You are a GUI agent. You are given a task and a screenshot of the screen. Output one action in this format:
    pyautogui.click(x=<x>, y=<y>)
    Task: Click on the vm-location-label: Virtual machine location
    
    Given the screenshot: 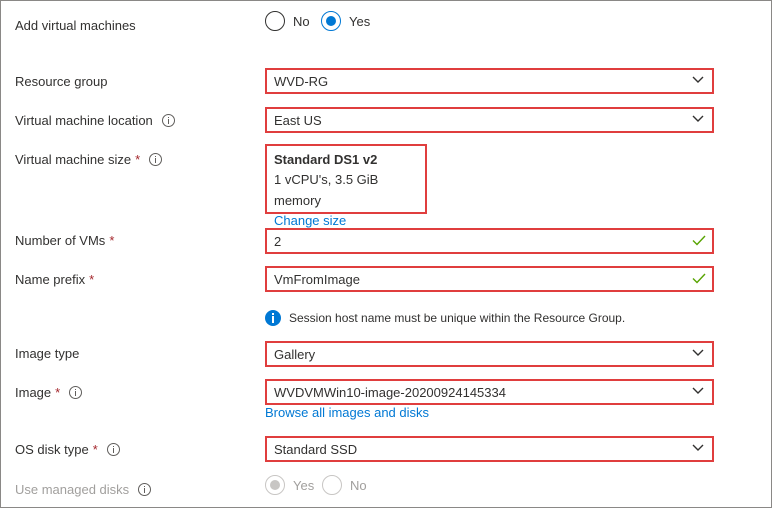 What is the action you would take?
    pyautogui.click(x=95, y=120)
    